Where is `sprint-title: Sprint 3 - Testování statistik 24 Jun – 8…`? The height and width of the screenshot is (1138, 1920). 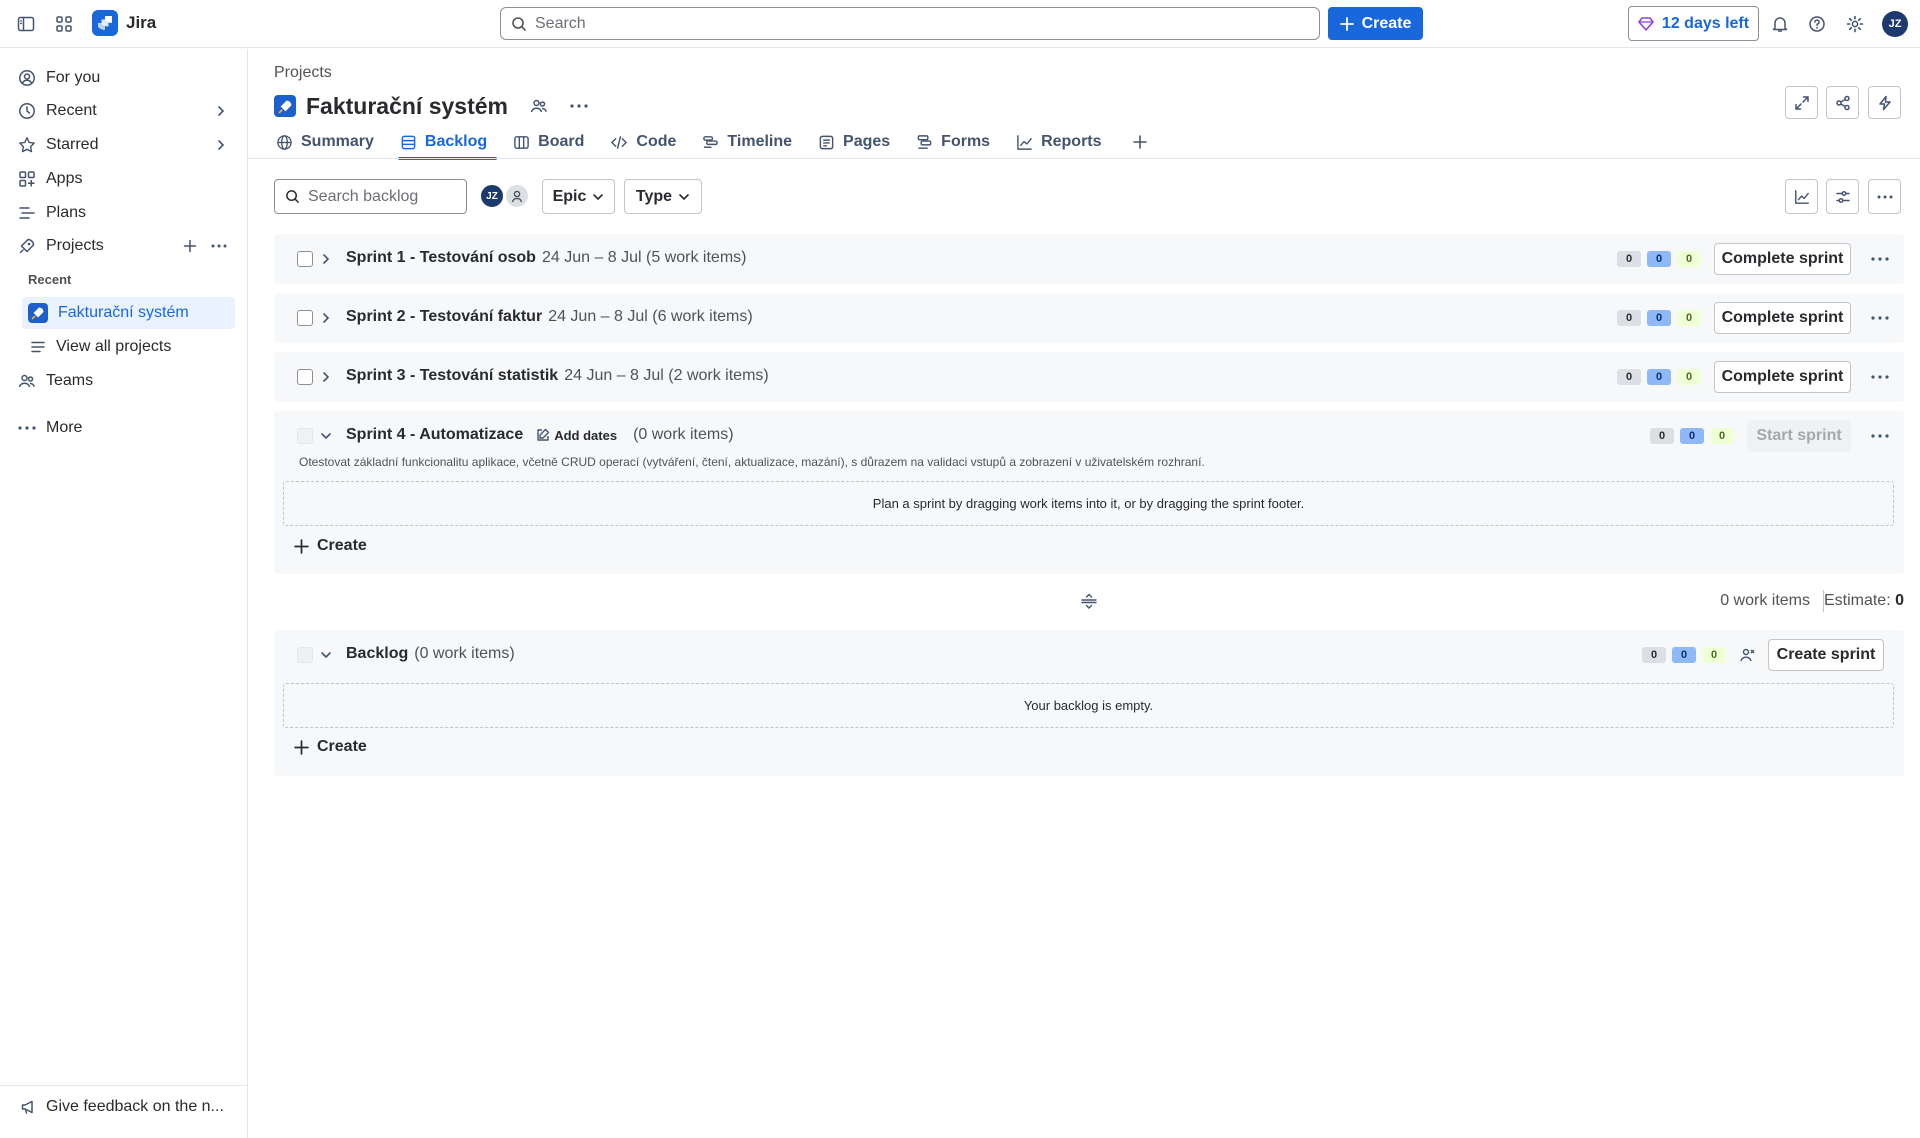
sprint-title: Sprint 3 - Testování statistik 24 Jun – 8… is located at coordinates (557, 376).